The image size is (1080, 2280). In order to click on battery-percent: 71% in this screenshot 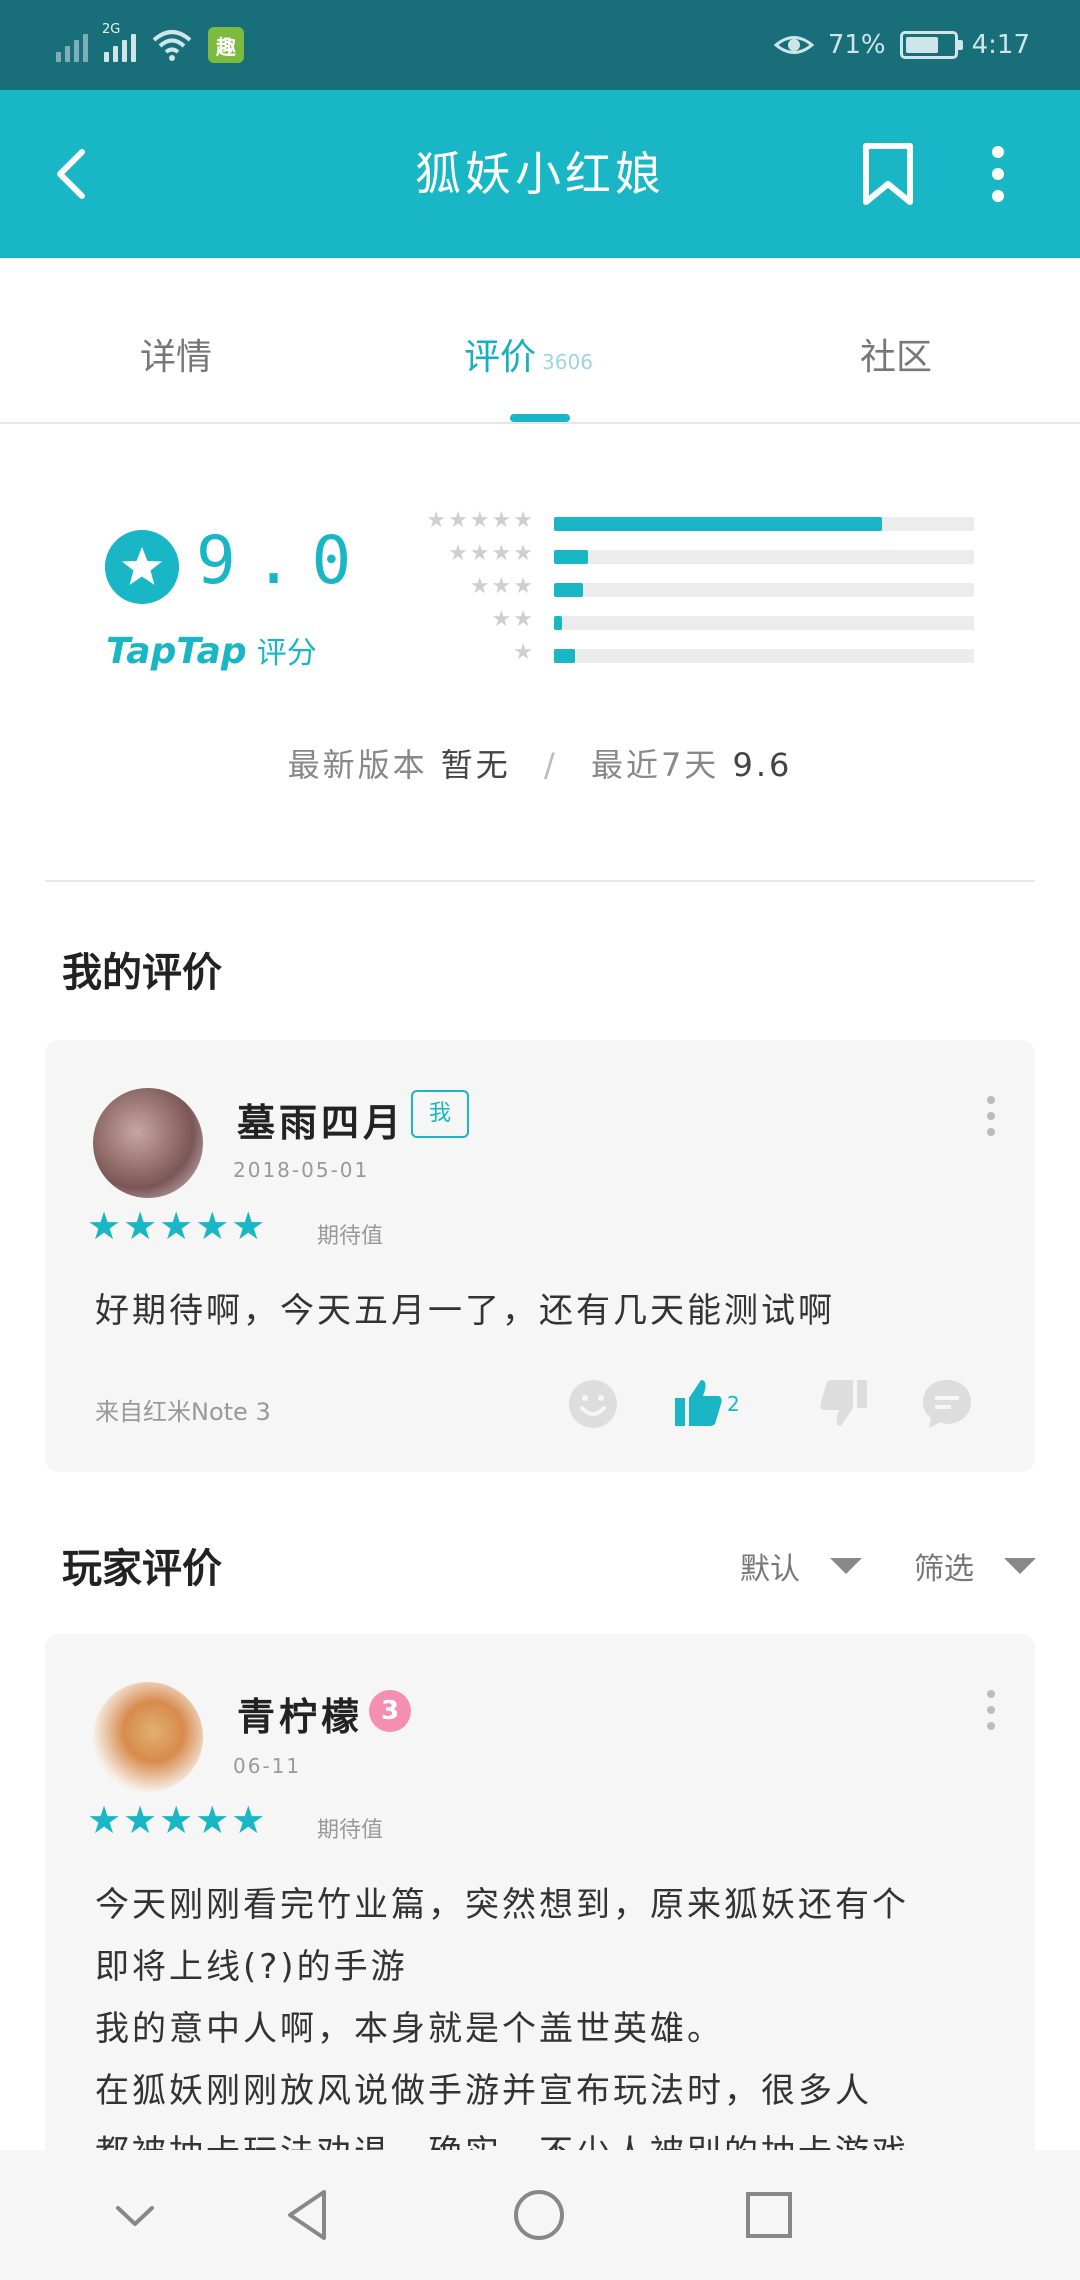, I will do `click(856, 45)`.